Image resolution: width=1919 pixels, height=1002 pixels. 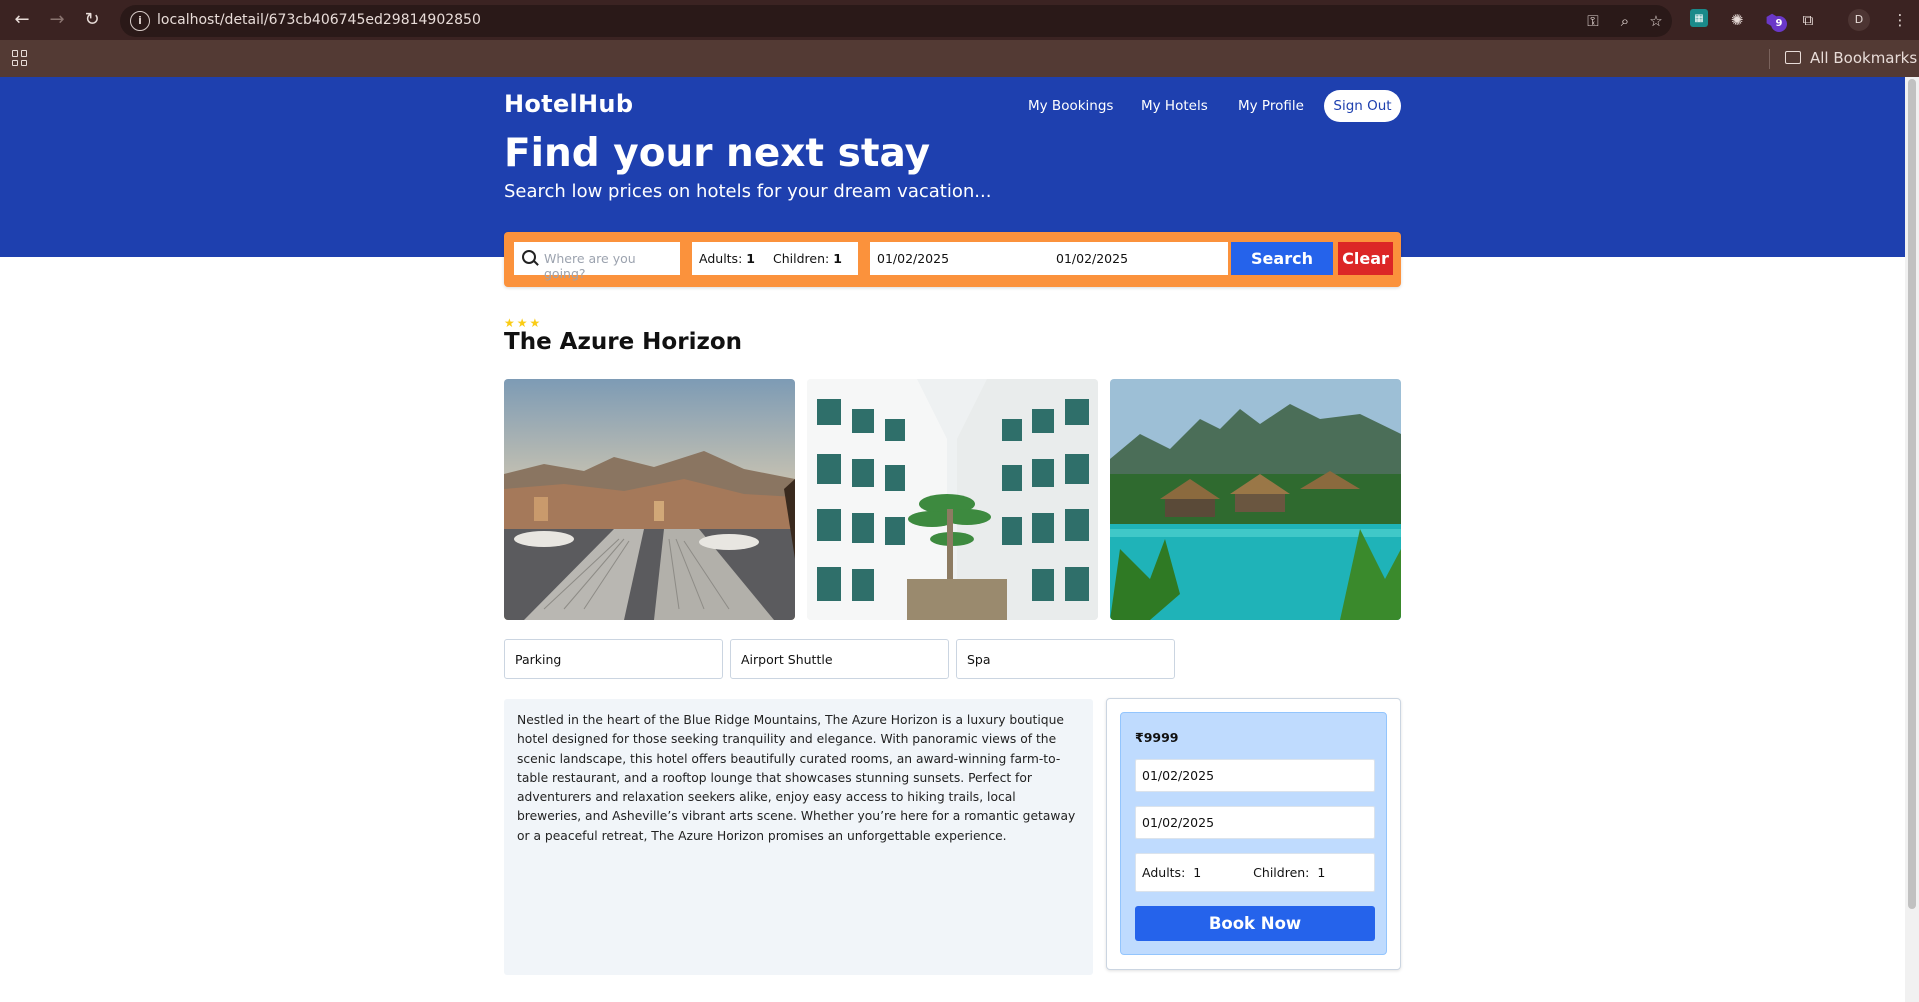 I want to click on check-out-date-input: 01/02/2025, so click(x=1138, y=258).